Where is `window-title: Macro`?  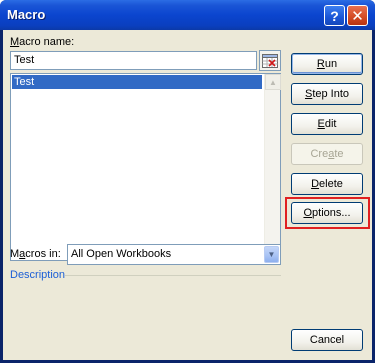
window-title: Macro is located at coordinates (26, 14).